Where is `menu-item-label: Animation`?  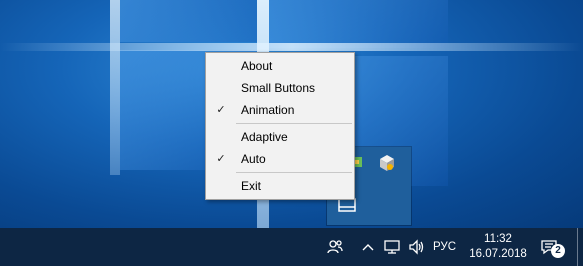
menu-item-label: Animation is located at coordinates (268, 110).